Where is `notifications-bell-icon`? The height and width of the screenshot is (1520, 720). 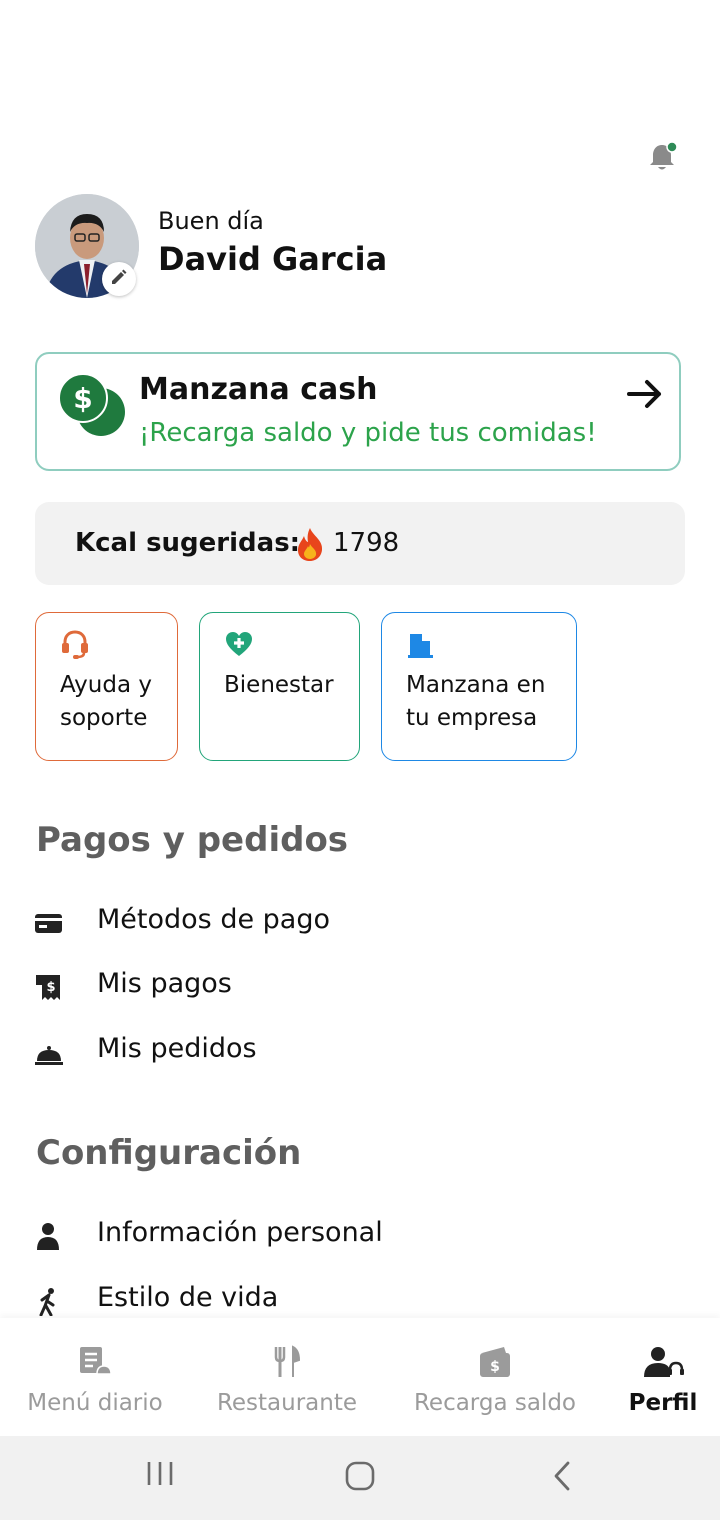 notifications-bell-icon is located at coordinates (663, 157).